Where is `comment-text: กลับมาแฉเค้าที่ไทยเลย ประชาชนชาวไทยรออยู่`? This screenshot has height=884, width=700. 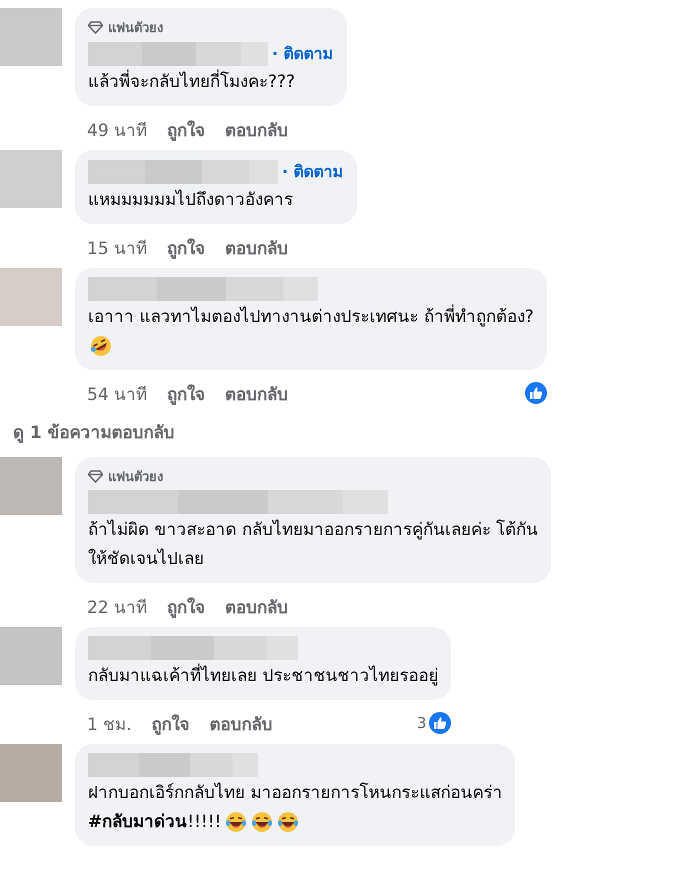
comment-text: กลับมาแฉเค้าที่ไทยเลย ประชาชนชาวไทยรออยู่ is located at coordinates (263, 676).